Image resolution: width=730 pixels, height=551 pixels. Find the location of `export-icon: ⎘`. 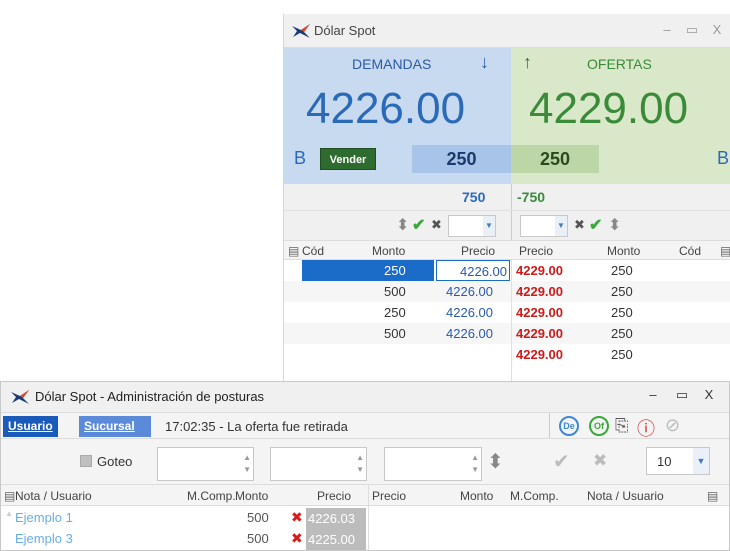

export-icon: ⎘ is located at coordinates (622, 426).